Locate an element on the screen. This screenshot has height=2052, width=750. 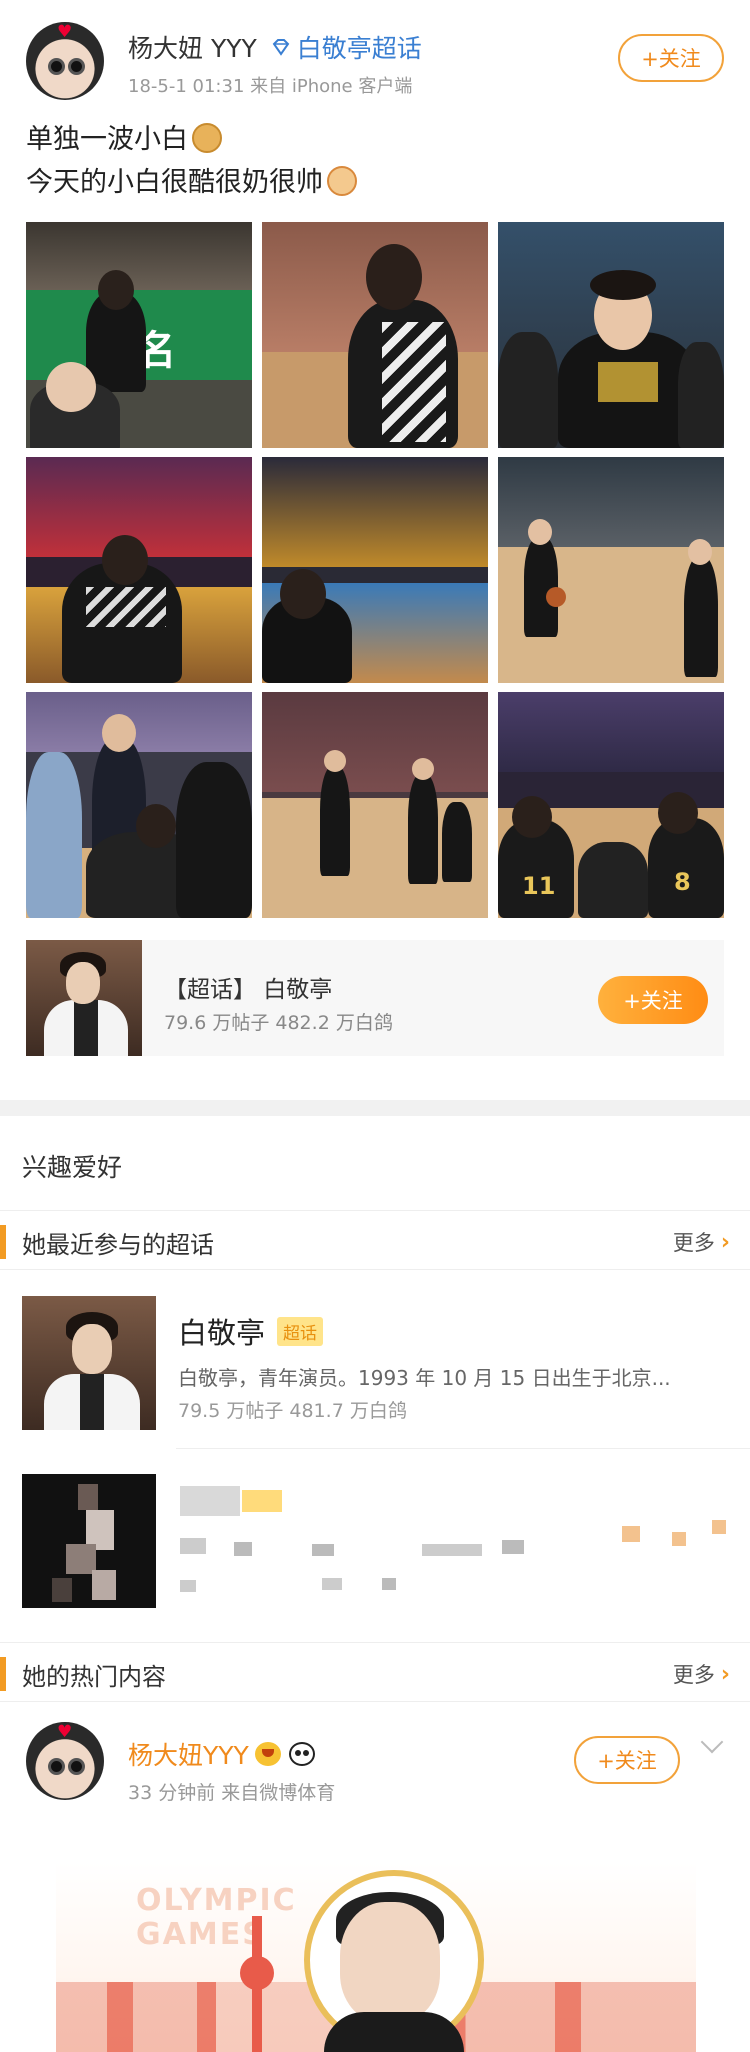
panda-icon is located at coordinates (301, 1754).